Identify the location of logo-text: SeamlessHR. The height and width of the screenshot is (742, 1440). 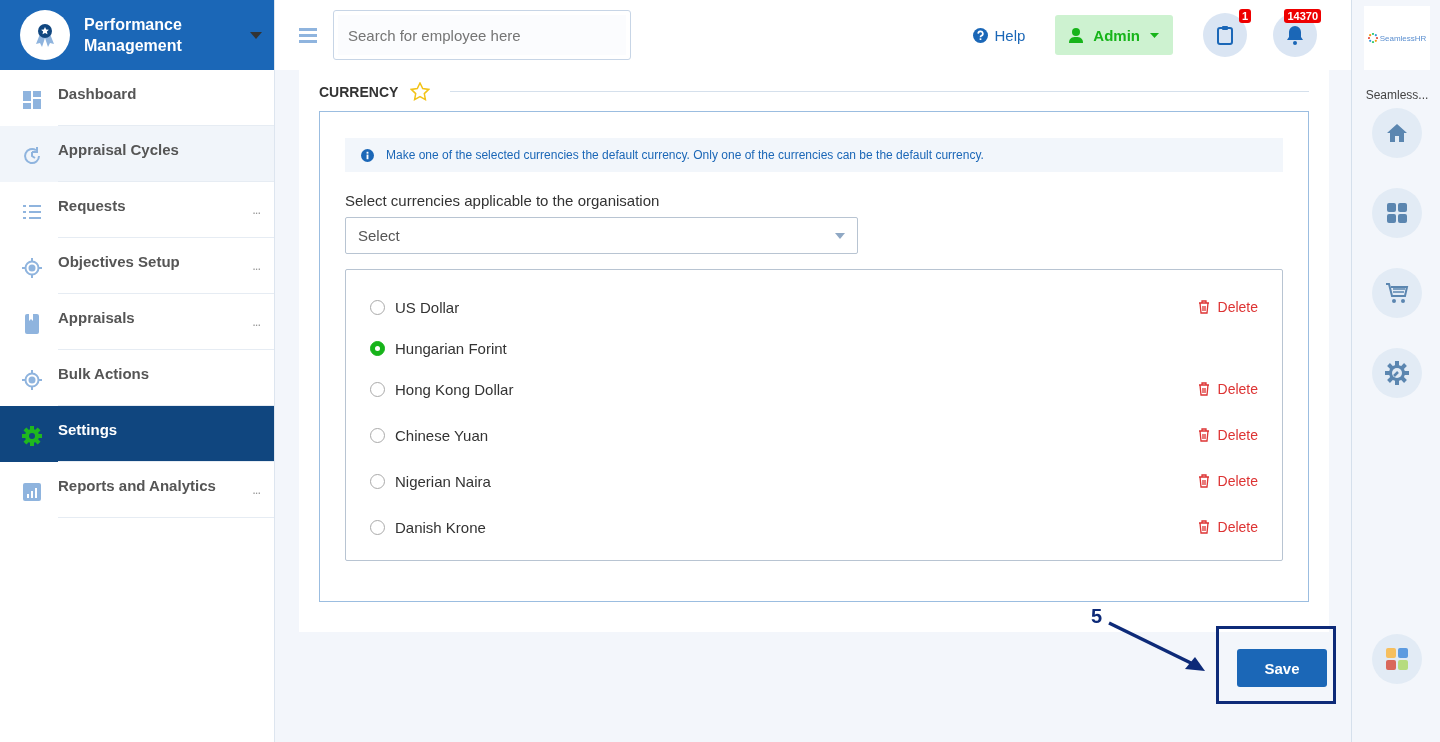
(1403, 38).